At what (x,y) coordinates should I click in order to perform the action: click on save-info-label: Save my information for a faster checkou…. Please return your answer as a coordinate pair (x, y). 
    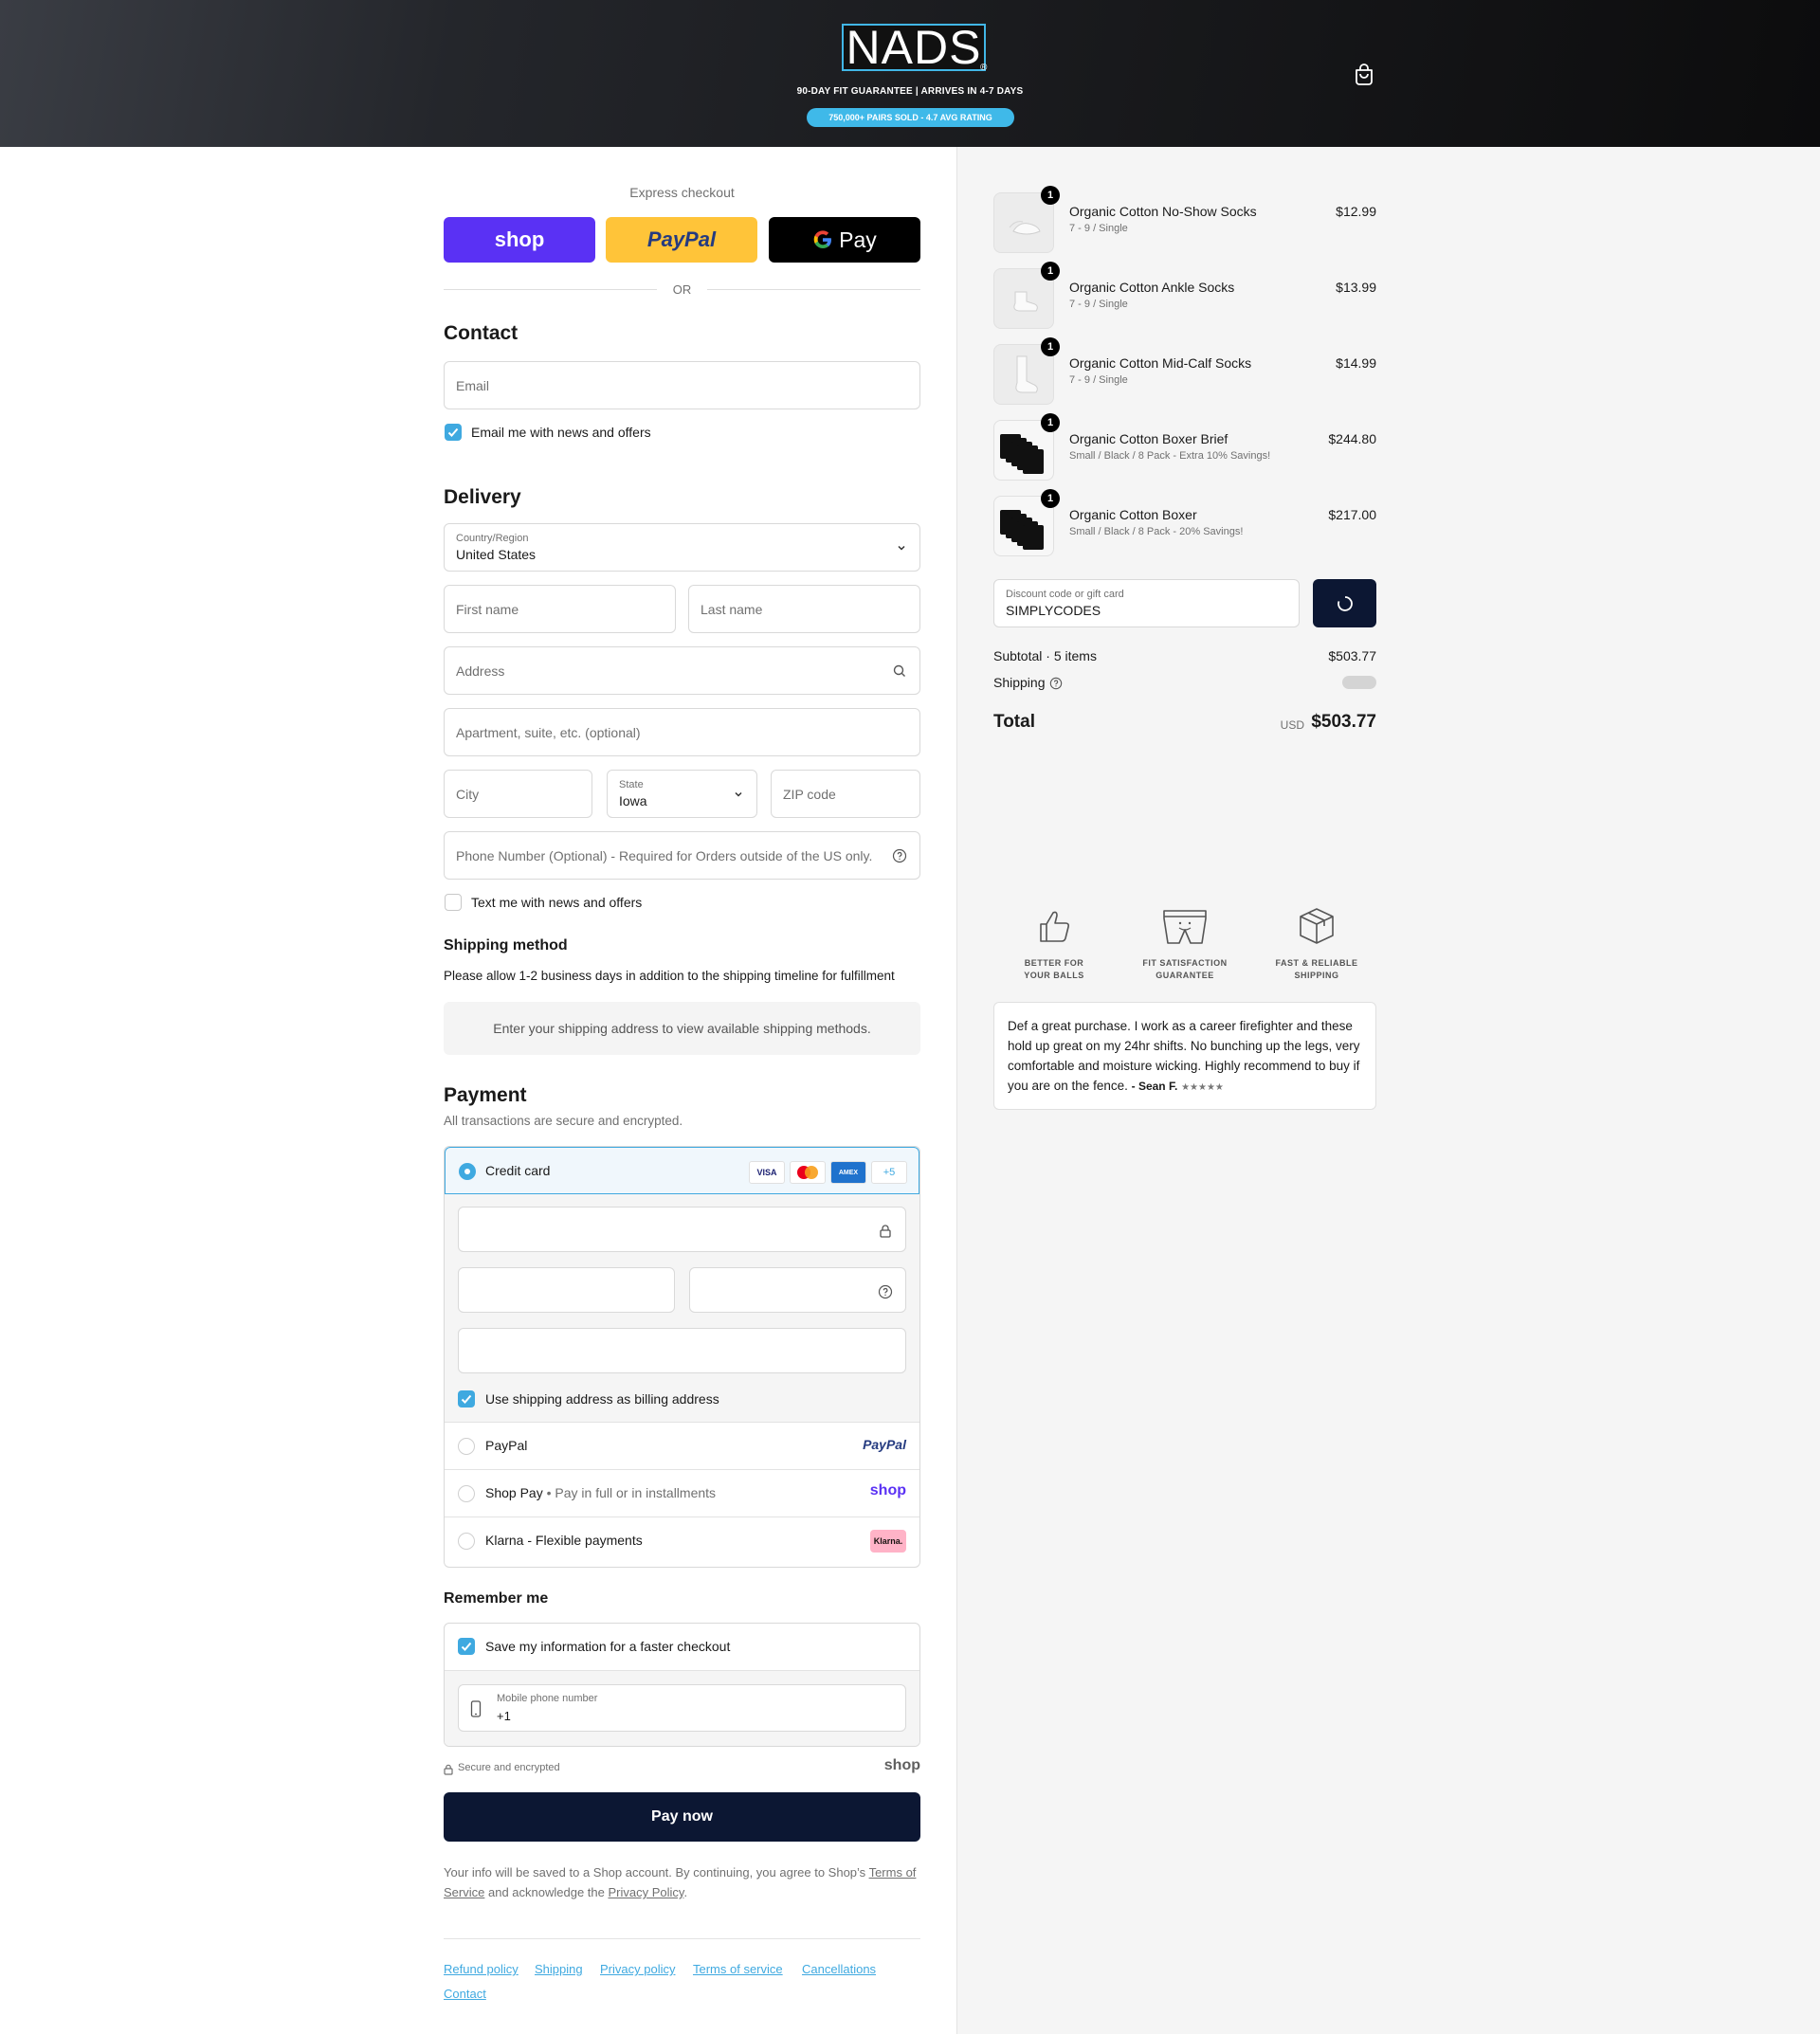
    Looking at the image, I should click on (608, 1646).